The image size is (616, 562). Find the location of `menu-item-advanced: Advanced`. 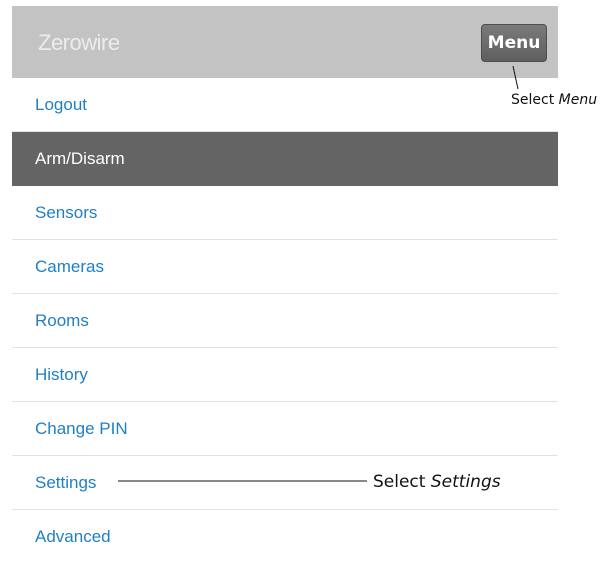

menu-item-advanced: Advanced is located at coordinates (285, 534).